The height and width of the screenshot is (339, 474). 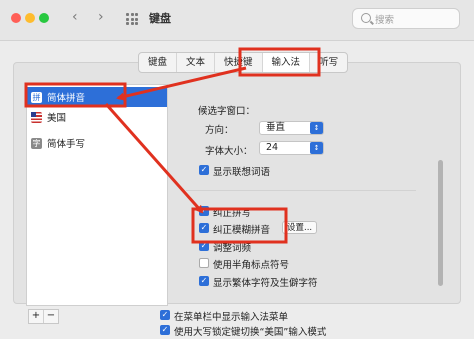 What do you see at coordinates (227, 111) in the screenshot?
I see `candidate-window-label: 候选字窗口：` at bounding box center [227, 111].